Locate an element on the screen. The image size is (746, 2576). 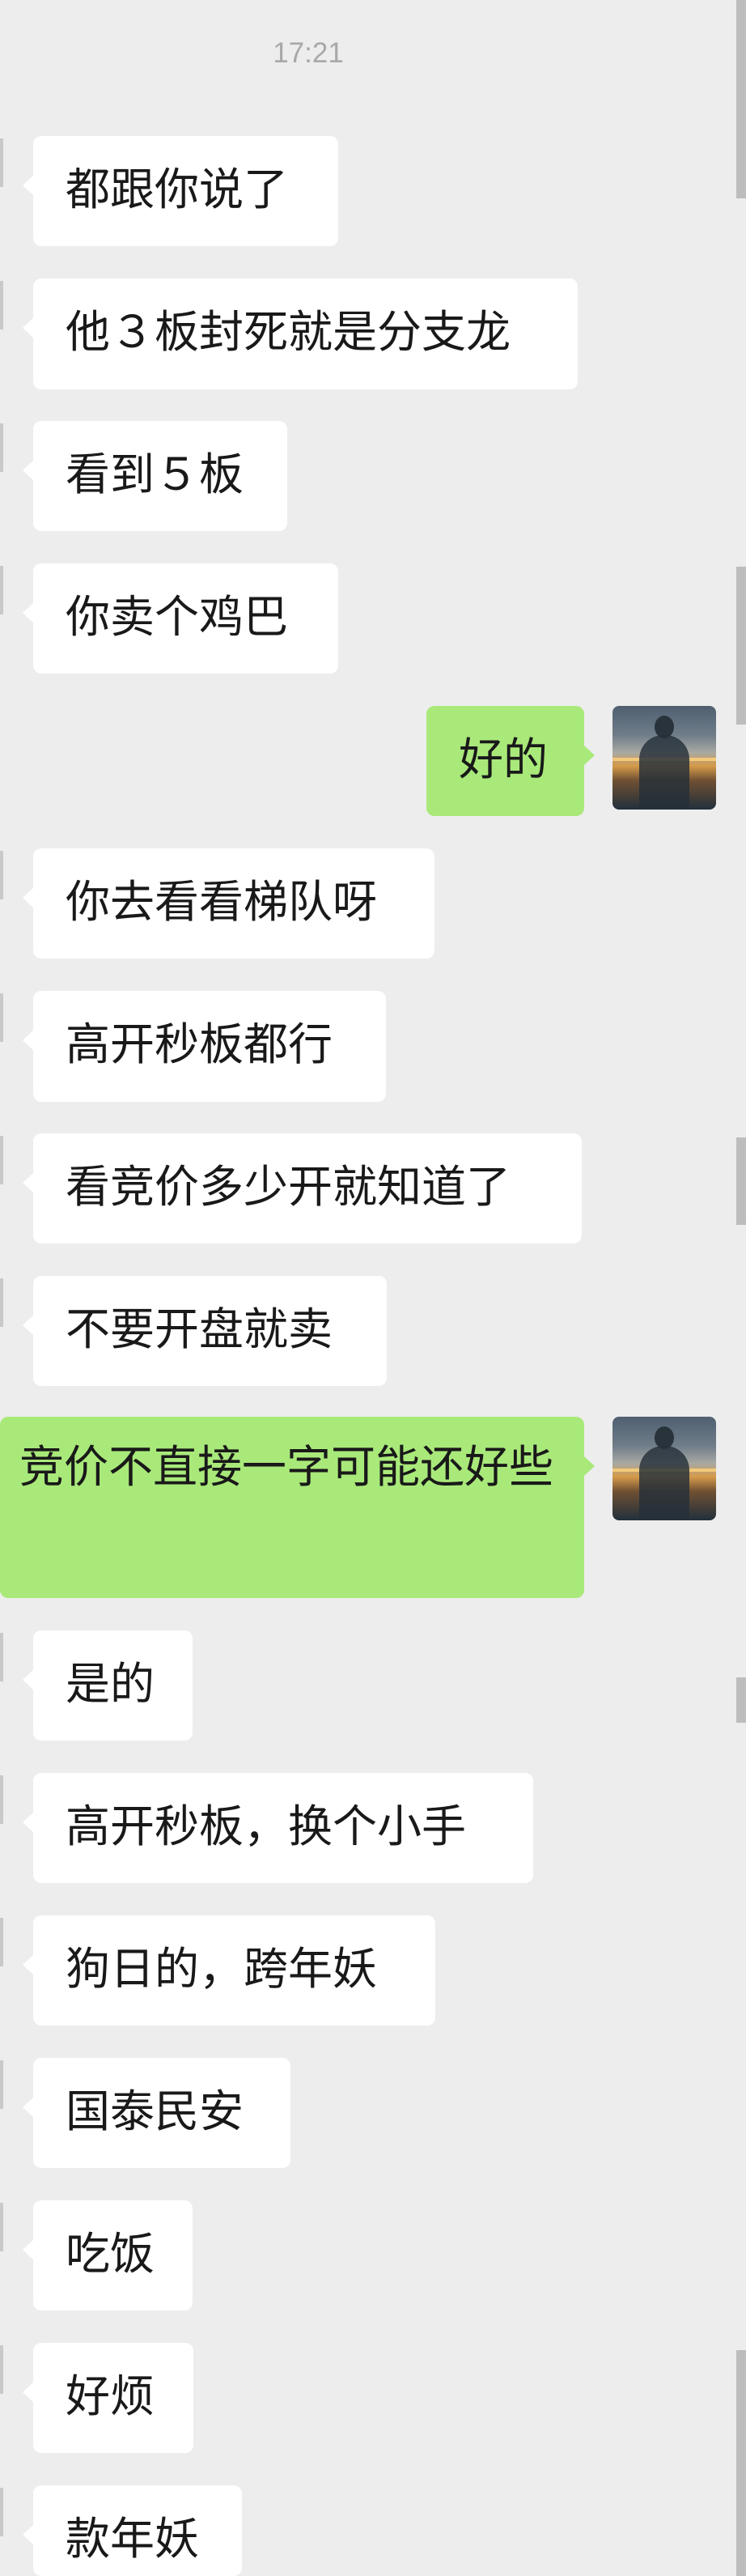
message-bubble-incoming: 吃饭 is located at coordinates (108, 2255).